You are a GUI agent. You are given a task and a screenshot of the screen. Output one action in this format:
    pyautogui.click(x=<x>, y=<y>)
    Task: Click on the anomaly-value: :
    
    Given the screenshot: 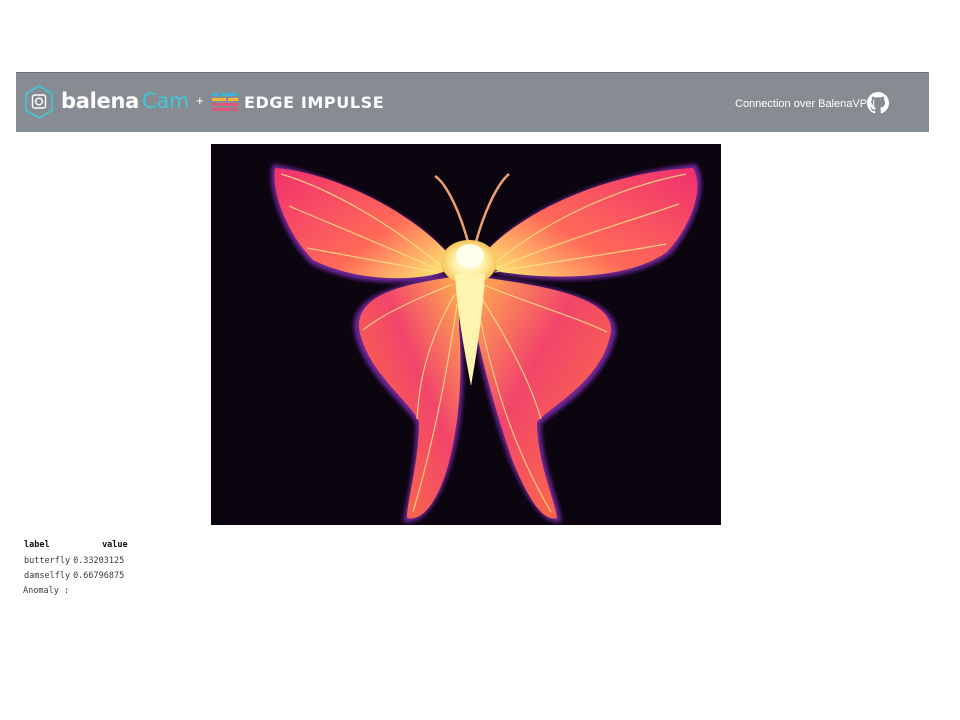 What is the action you would take?
    pyautogui.click(x=66, y=591)
    